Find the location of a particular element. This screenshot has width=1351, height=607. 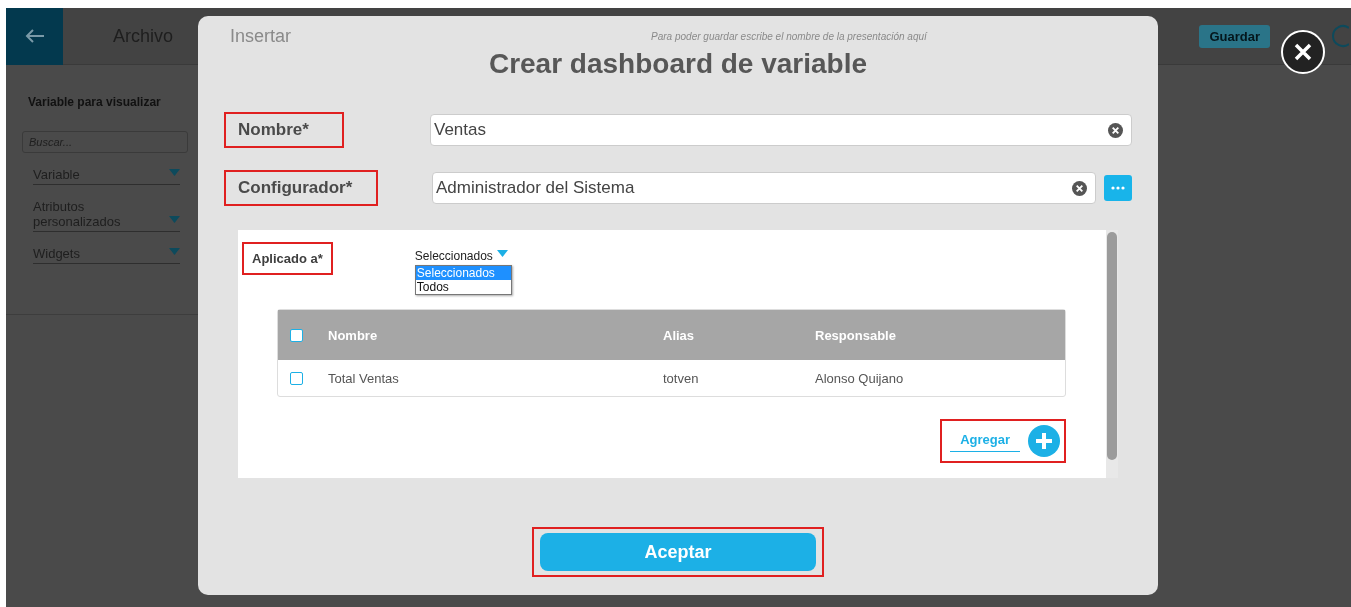

column-header: Nombre is located at coordinates (353, 335).